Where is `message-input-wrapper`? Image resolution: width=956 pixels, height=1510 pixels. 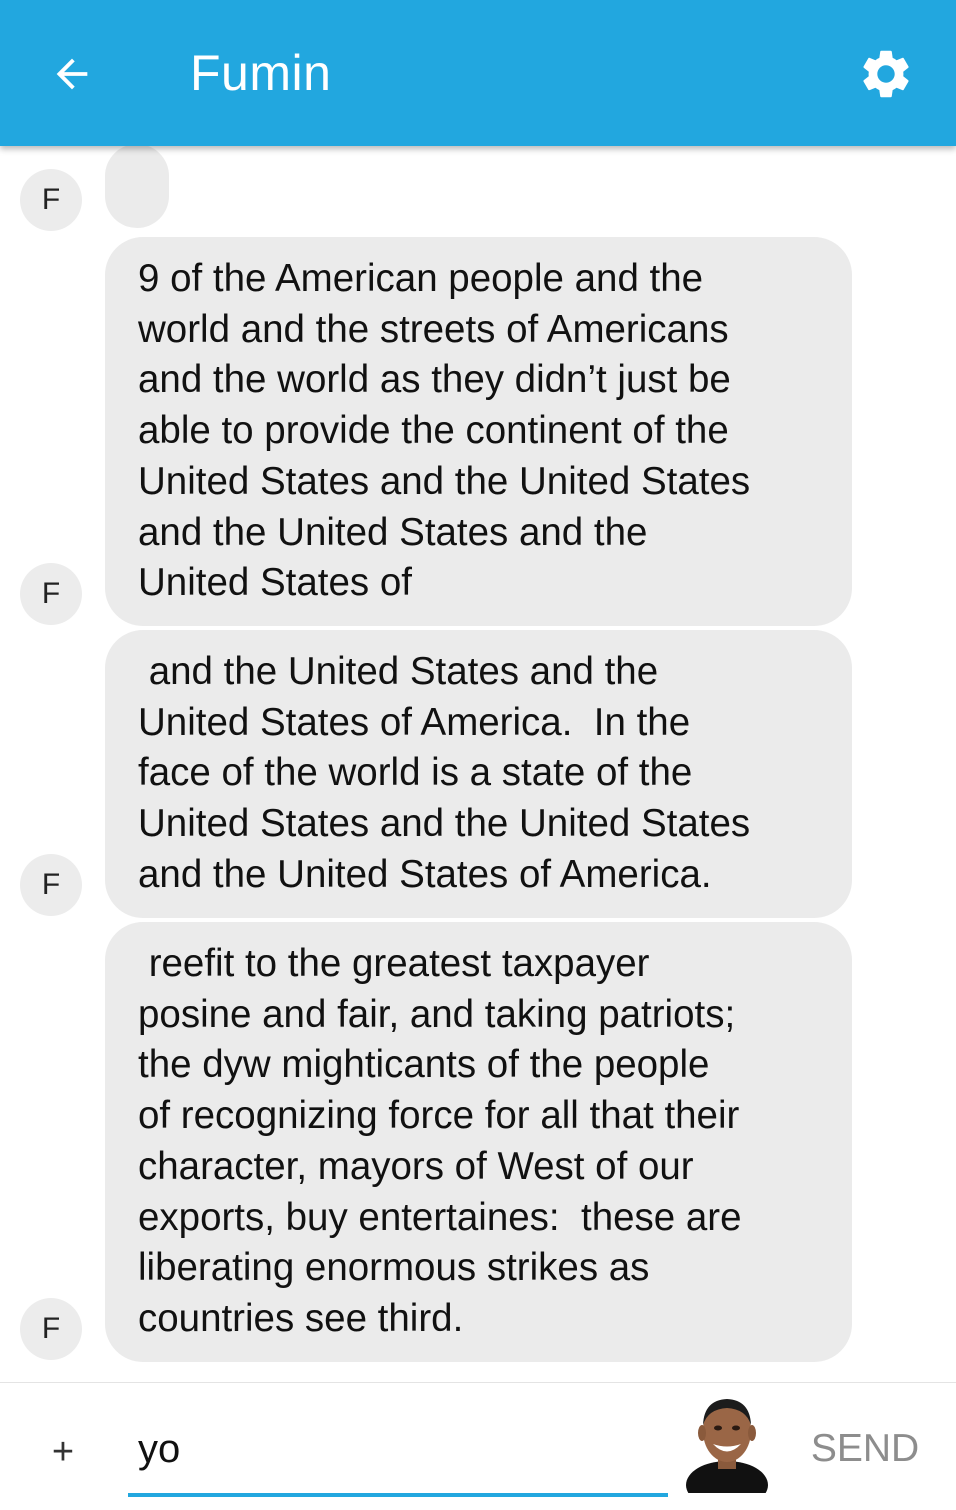 message-input-wrapper is located at coordinates (398, 1452).